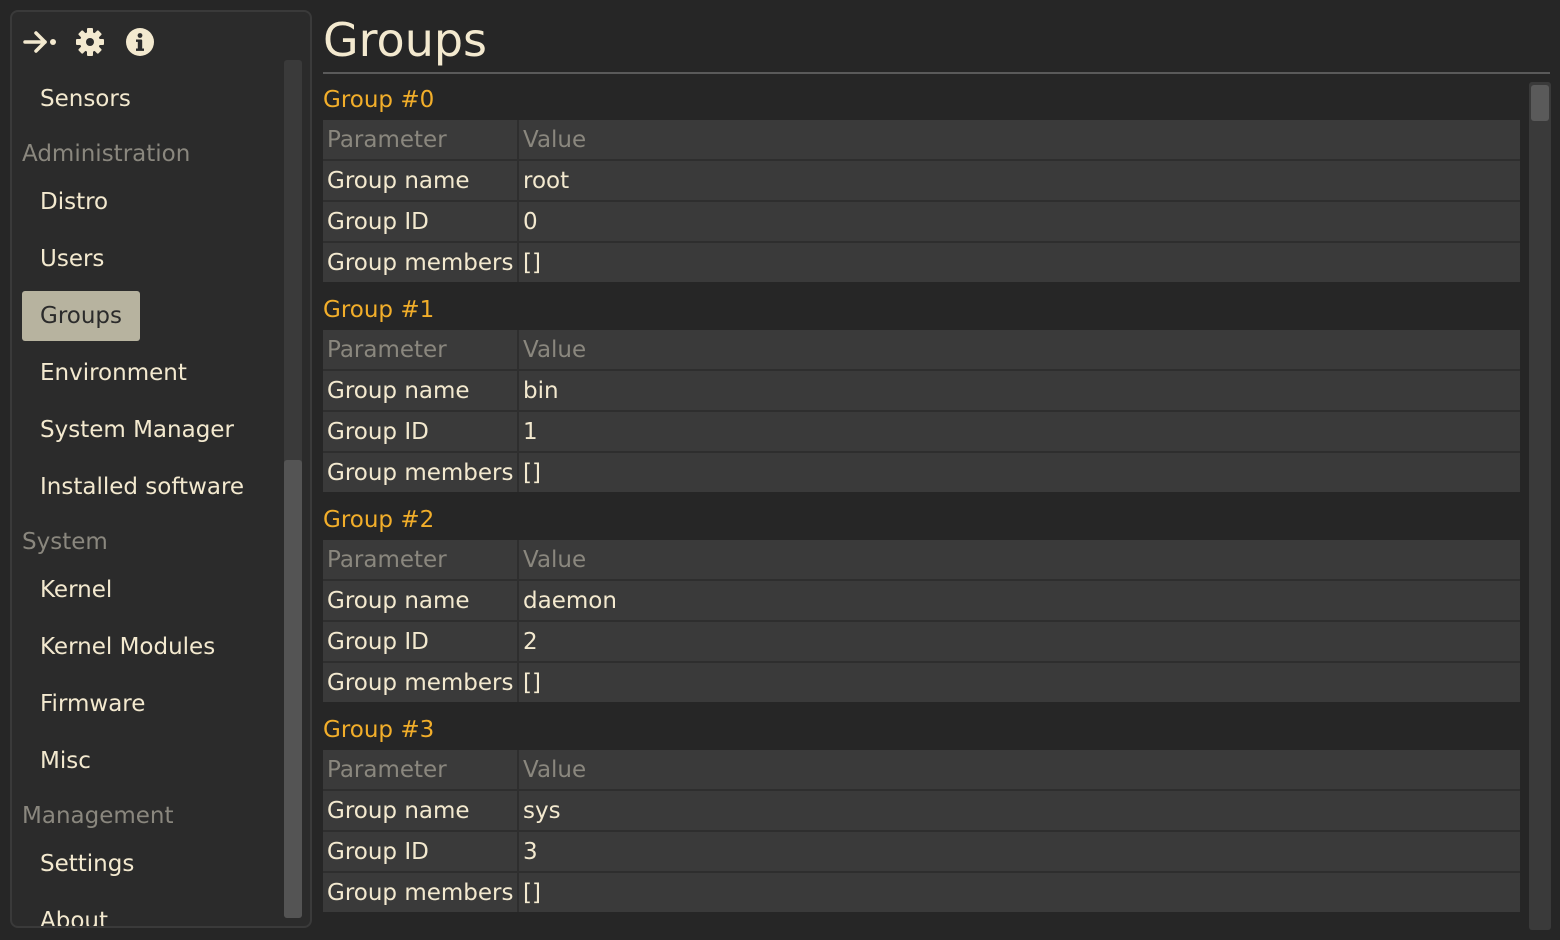  I want to click on title-divider, so click(936, 73).